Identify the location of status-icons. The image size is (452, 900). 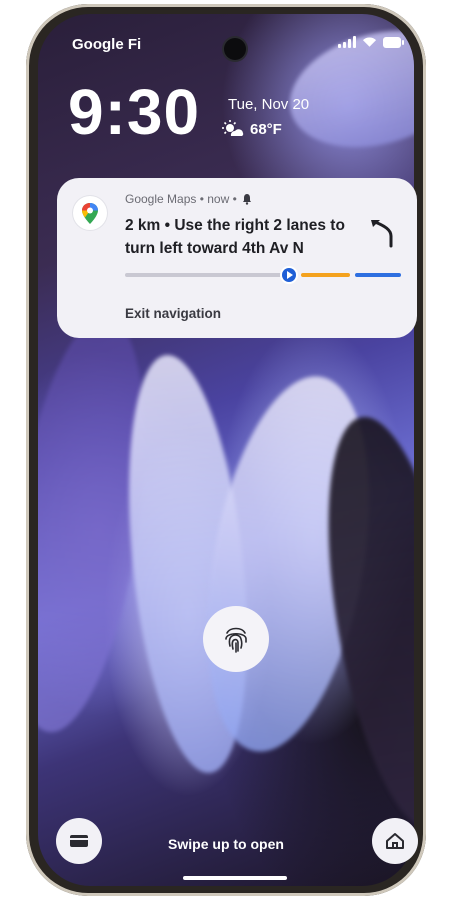
(371, 42).